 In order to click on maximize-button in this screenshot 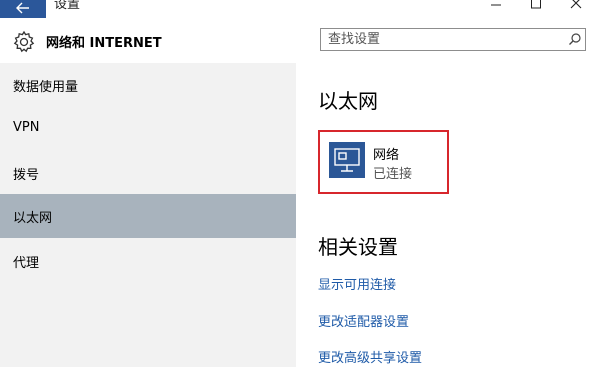, I will do `click(536, 9)`.